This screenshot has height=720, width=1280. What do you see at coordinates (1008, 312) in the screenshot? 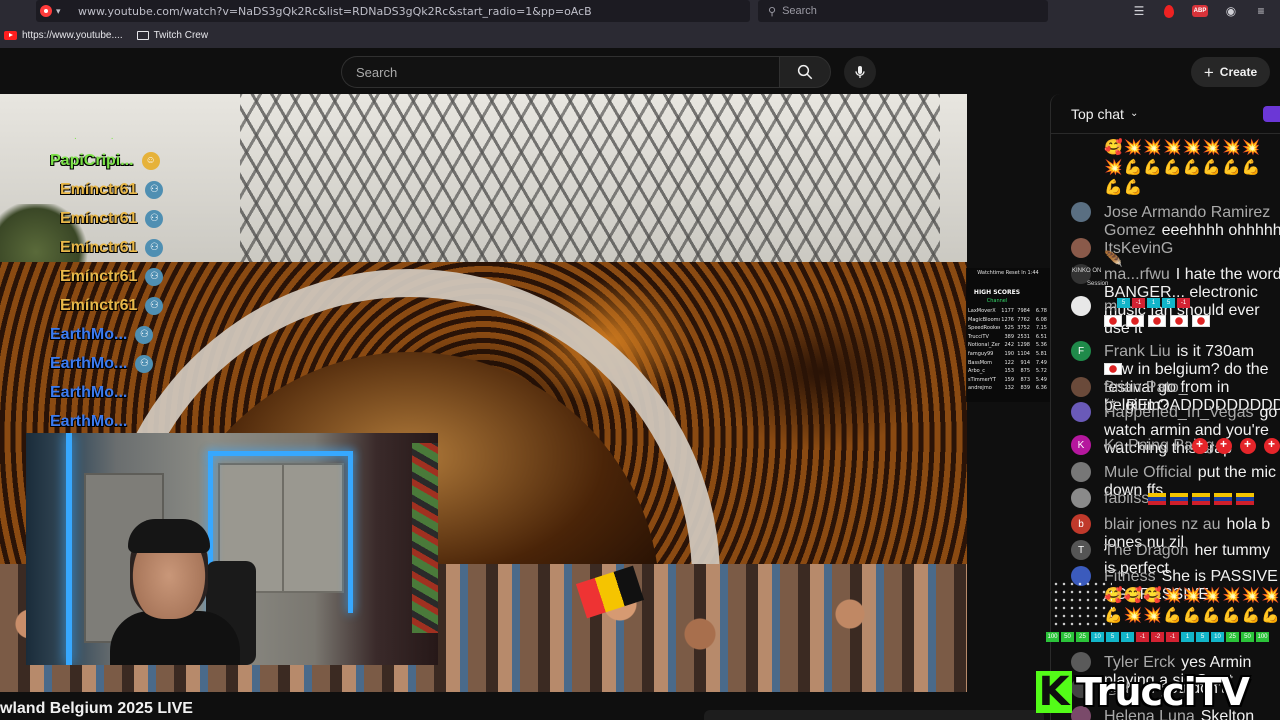
I see `high-score-row: LaxMoverX 1177 7984 6.78` at bounding box center [1008, 312].